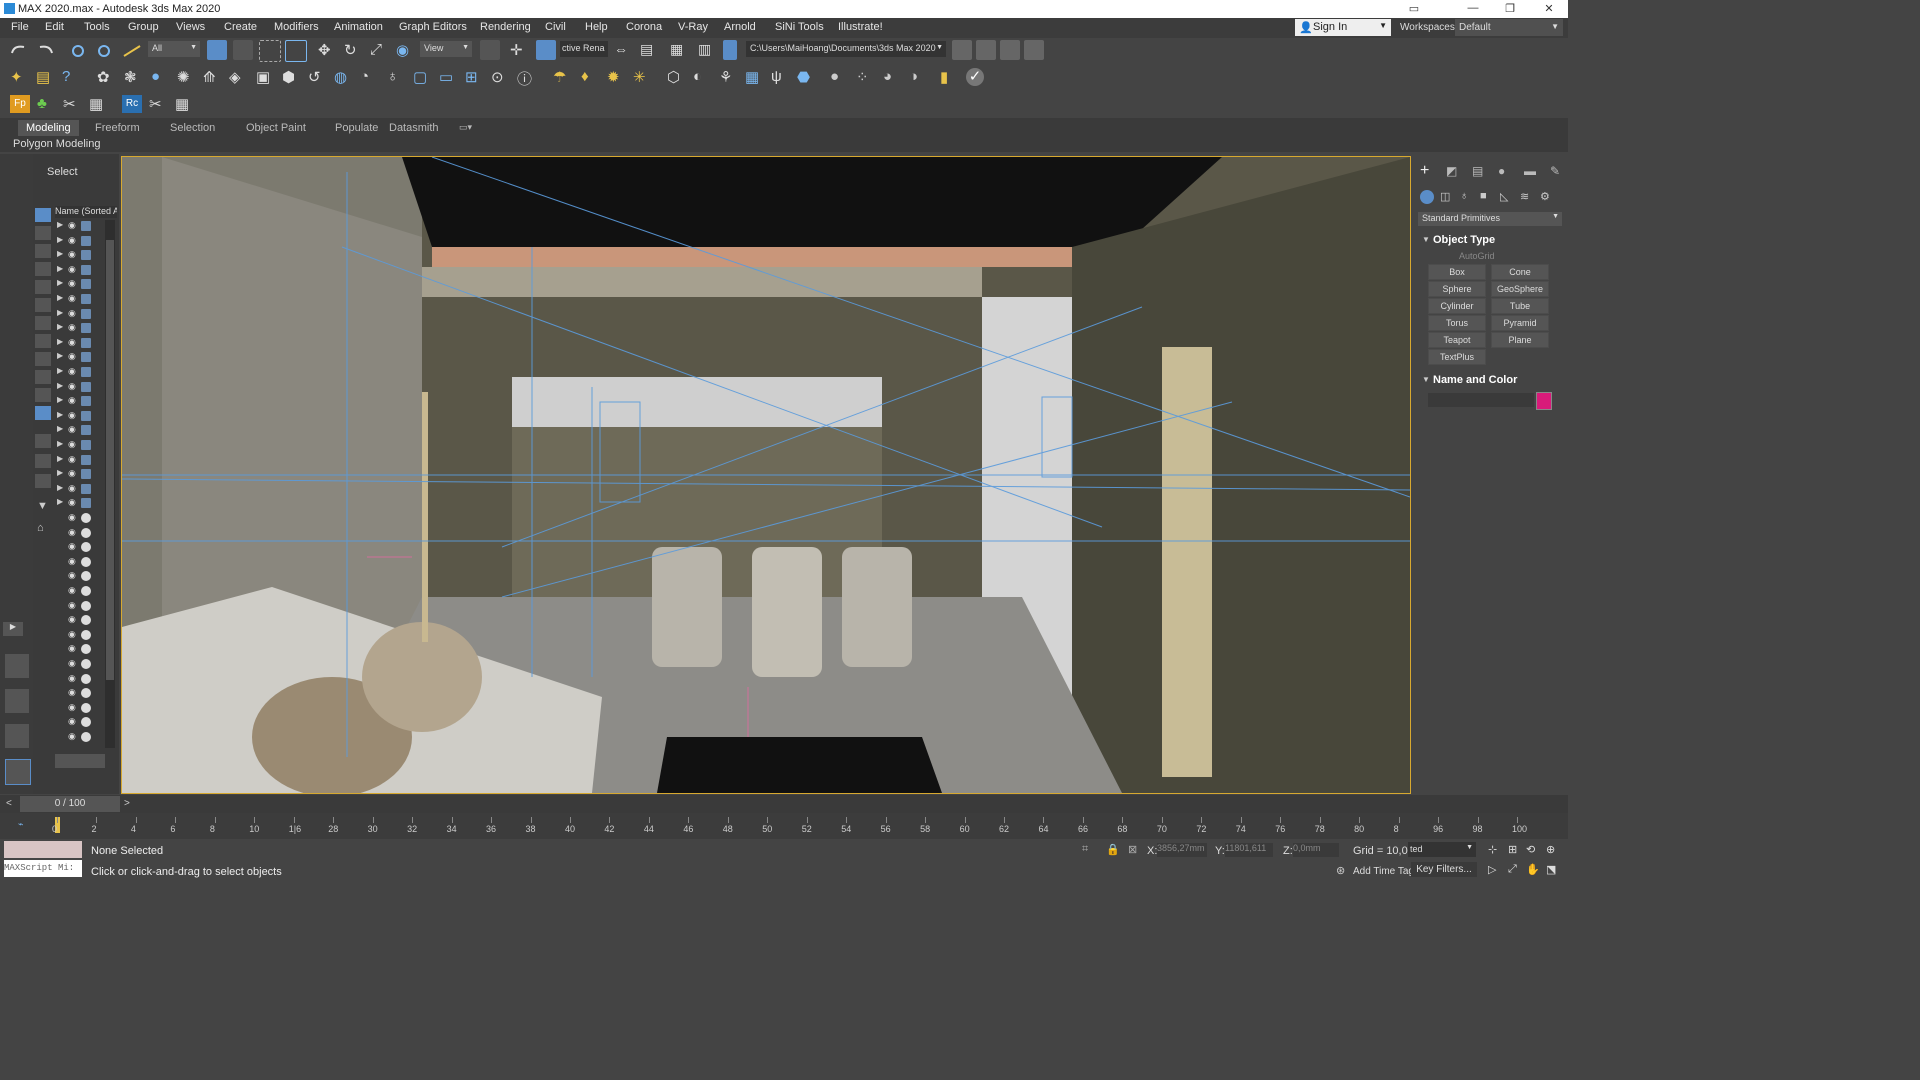 This screenshot has width=1920, height=1080. Describe the element at coordinates (235, 77) in the screenshot. I see `proxy-icon: ◈` at that location.